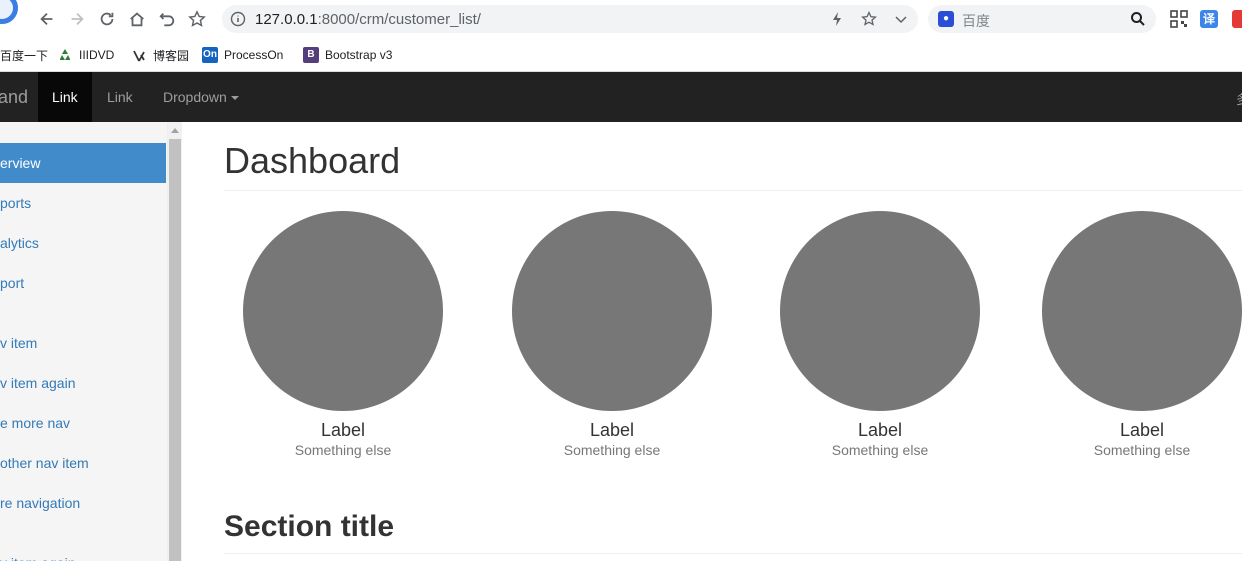 This screenshot has width=1242, height=561. What do you see at coordinates (311, 55) in the screenshot?
I see `bootstrap-icon: B` at bounding box center [311, 55].